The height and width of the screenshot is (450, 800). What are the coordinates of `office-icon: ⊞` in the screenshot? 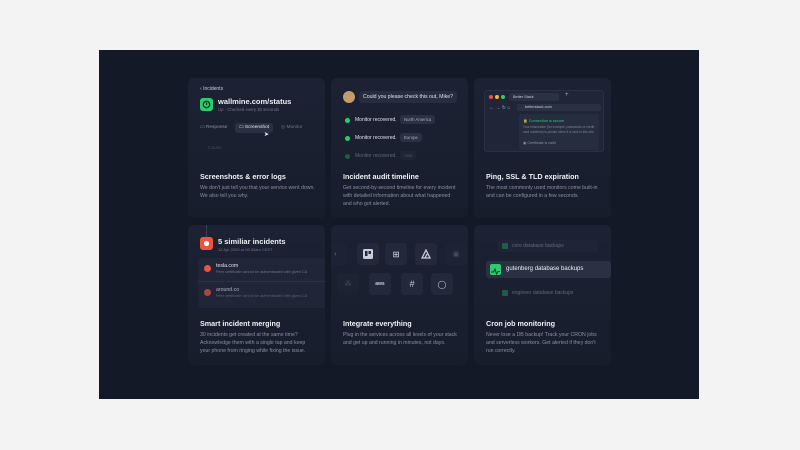 It's located at (396, 254).